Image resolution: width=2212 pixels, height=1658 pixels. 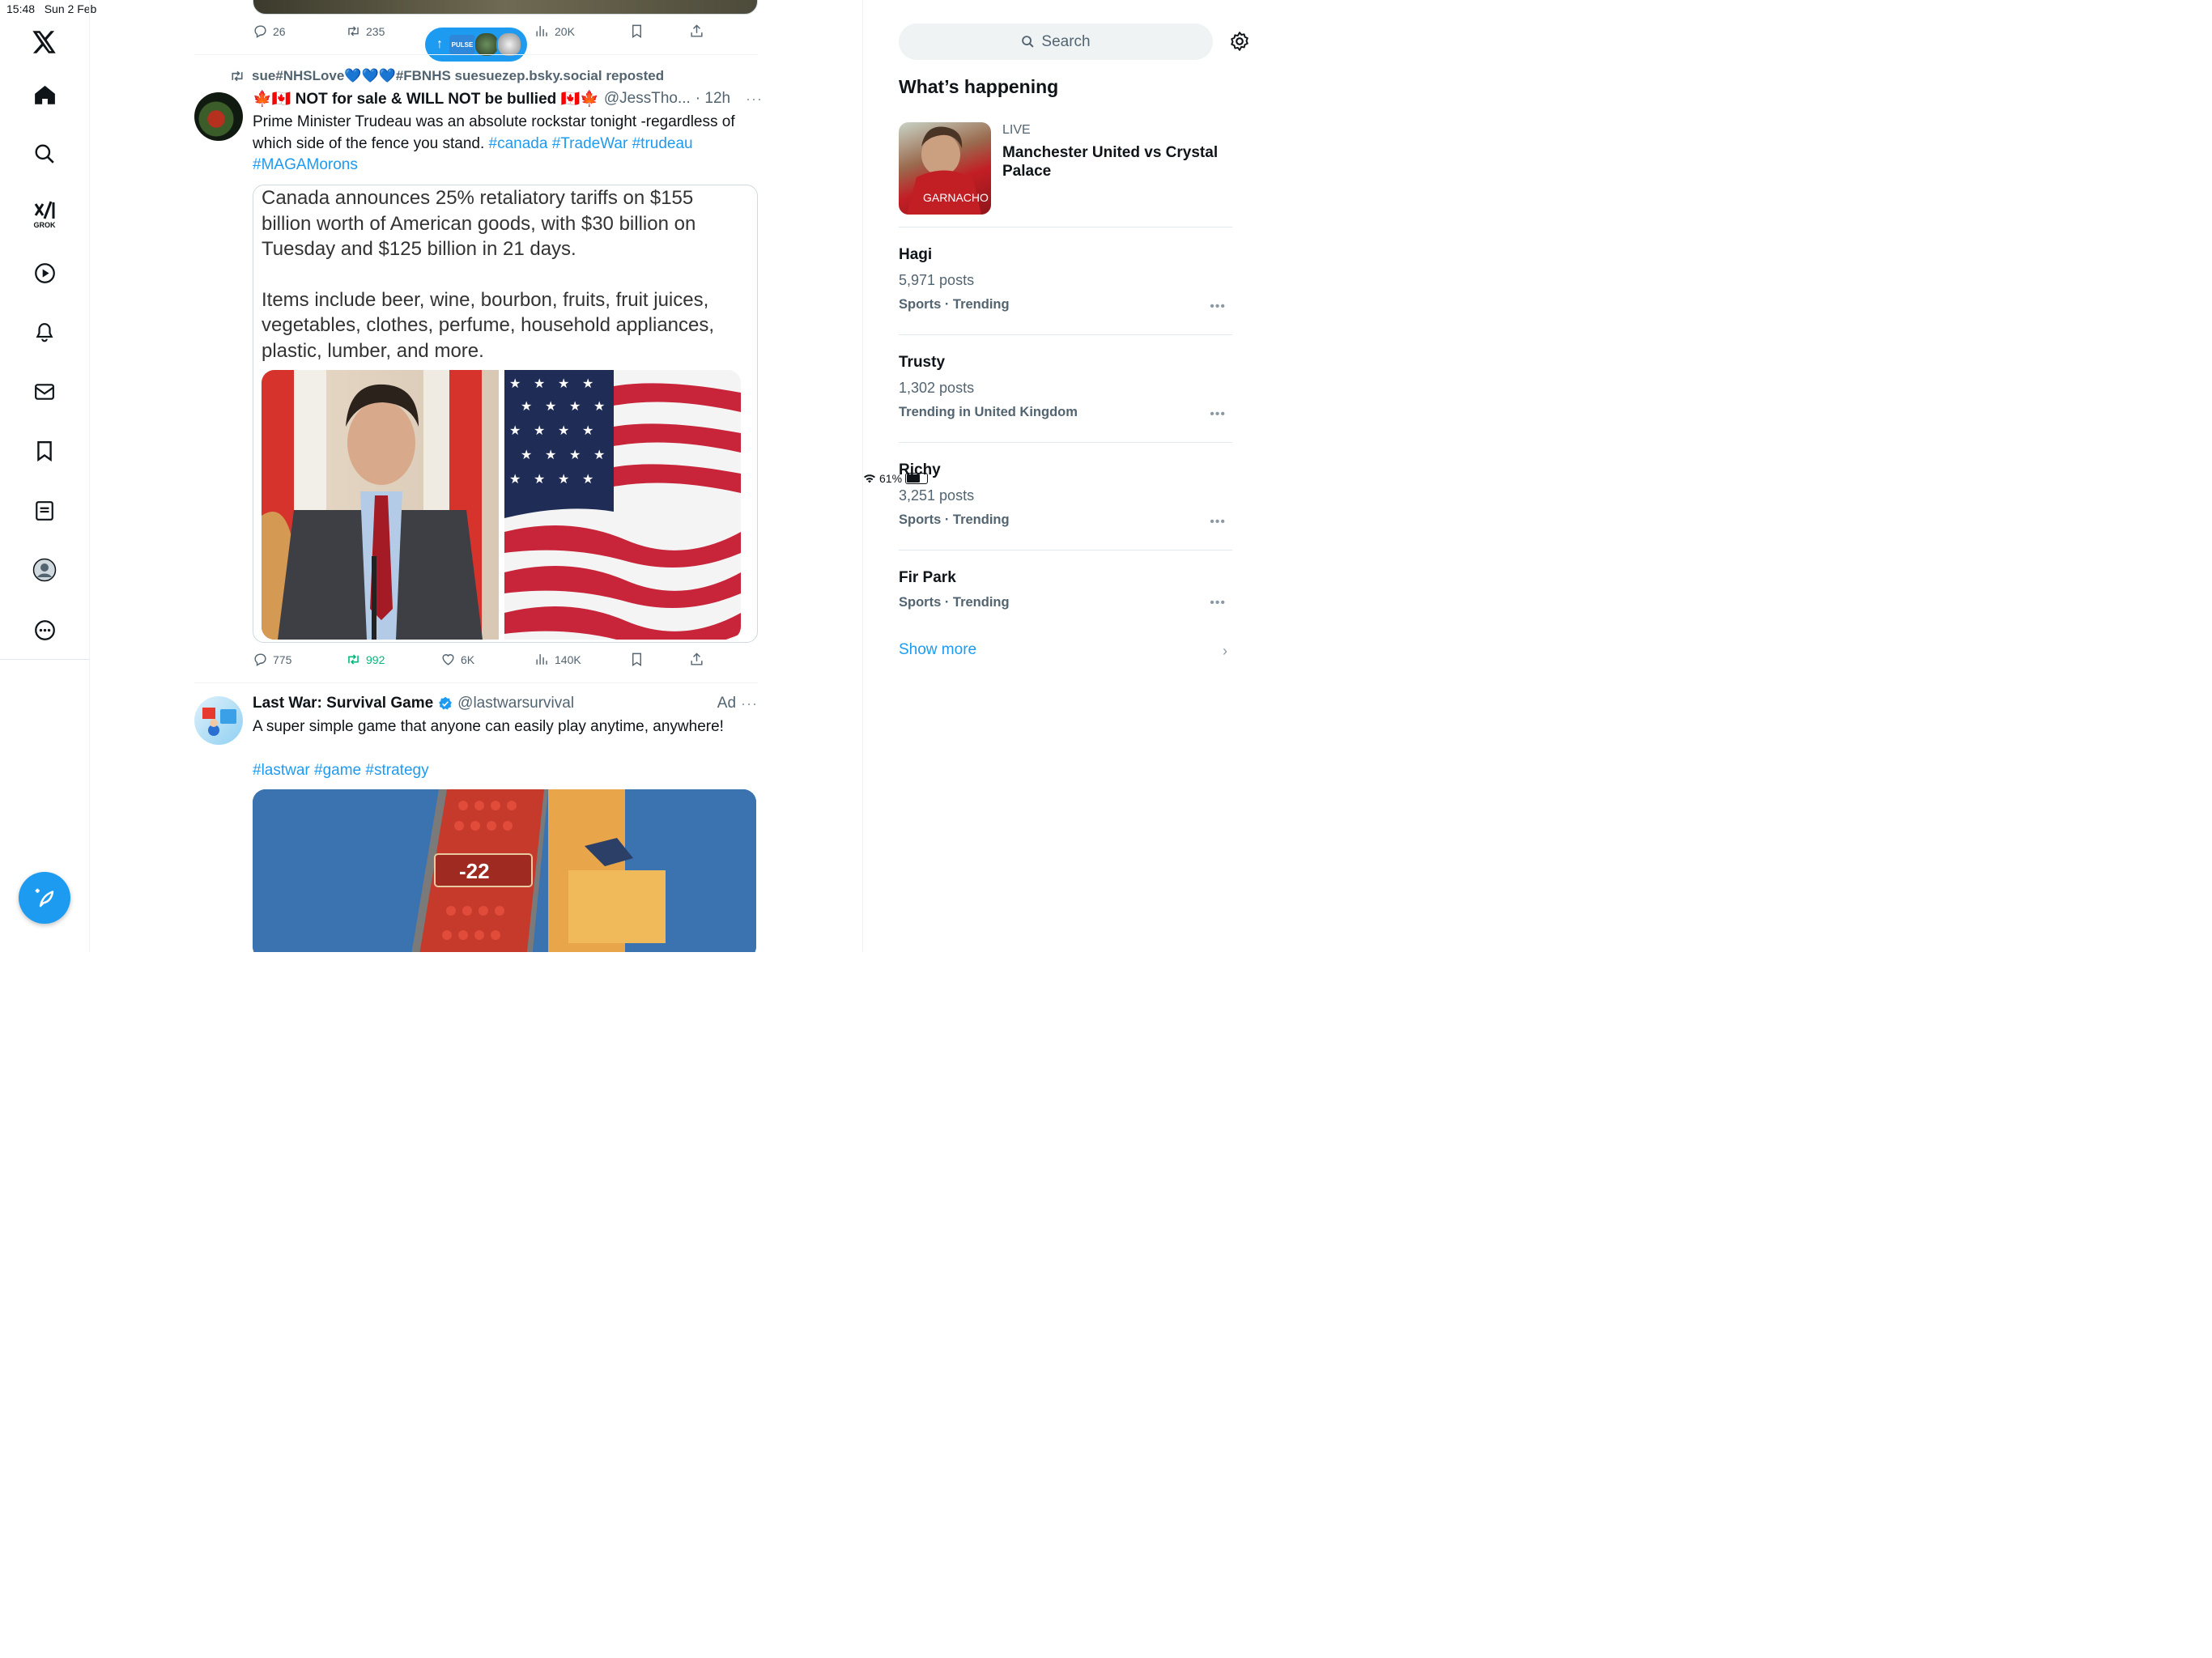 What do you see at coordinates (337, 770) in the screenshot?
I see `hashtag-link: #game` at bounding box center [337, 770].